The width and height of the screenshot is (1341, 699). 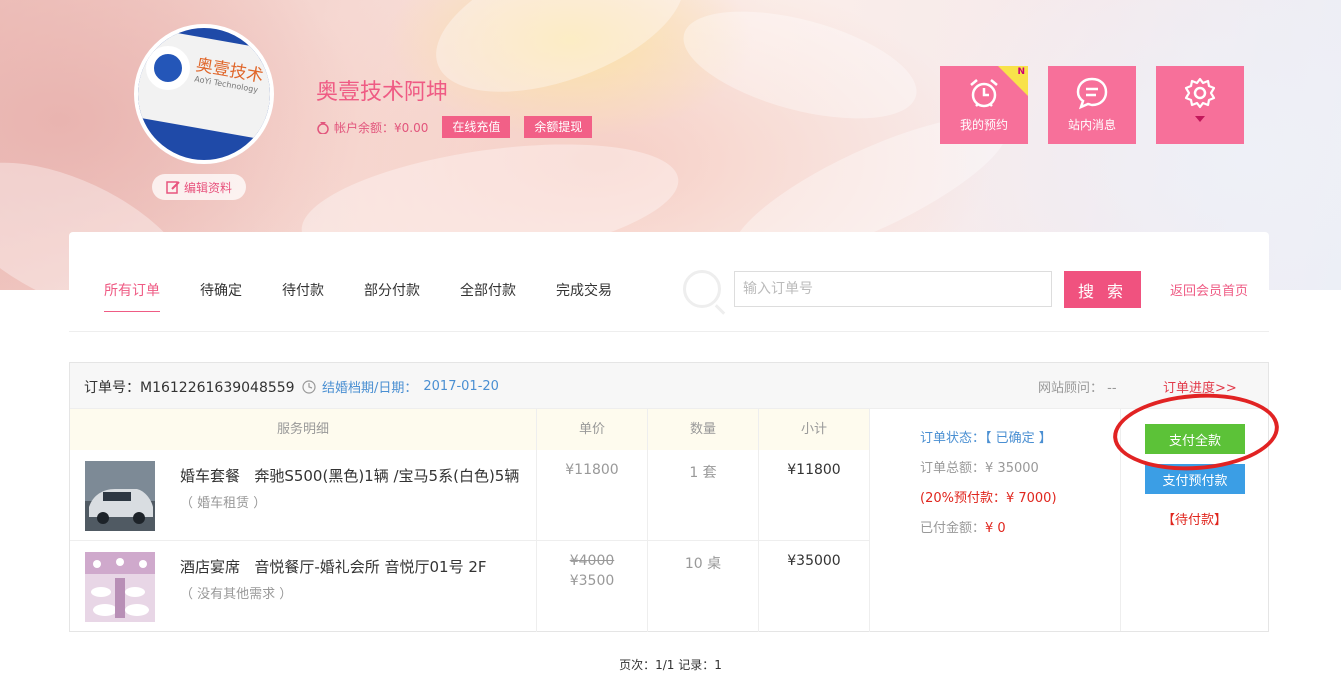 What do you see at coordinates (204, 94) in the screenshot?
I see `avatar: 奥壹技术 AoYi Technology` at bounding box center [204, 94].